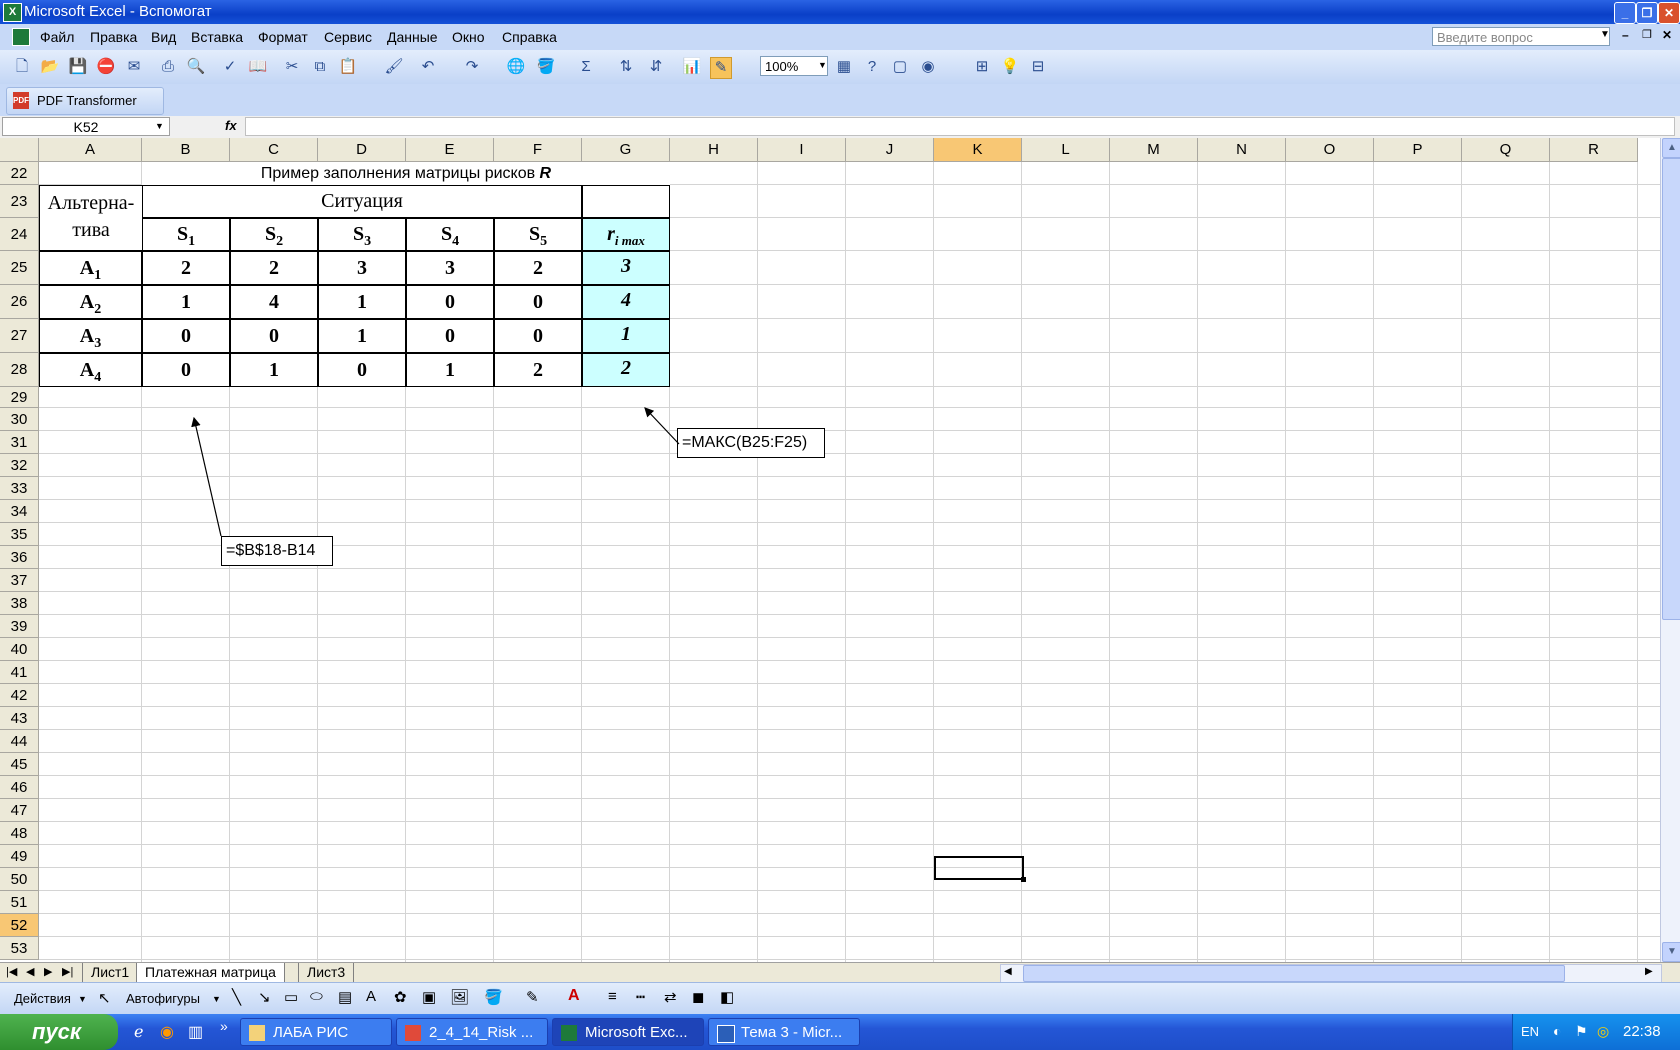 Image resolution: width=1680 pixels, height=1050 pixels. Describe the element at coordinates (980, 869) in the screenshot. I see `active-cell-k52` at that location.